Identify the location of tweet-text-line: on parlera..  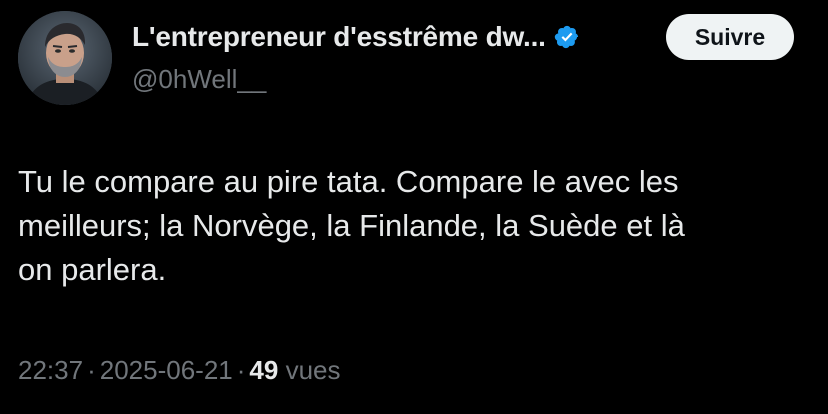
(92, 269).